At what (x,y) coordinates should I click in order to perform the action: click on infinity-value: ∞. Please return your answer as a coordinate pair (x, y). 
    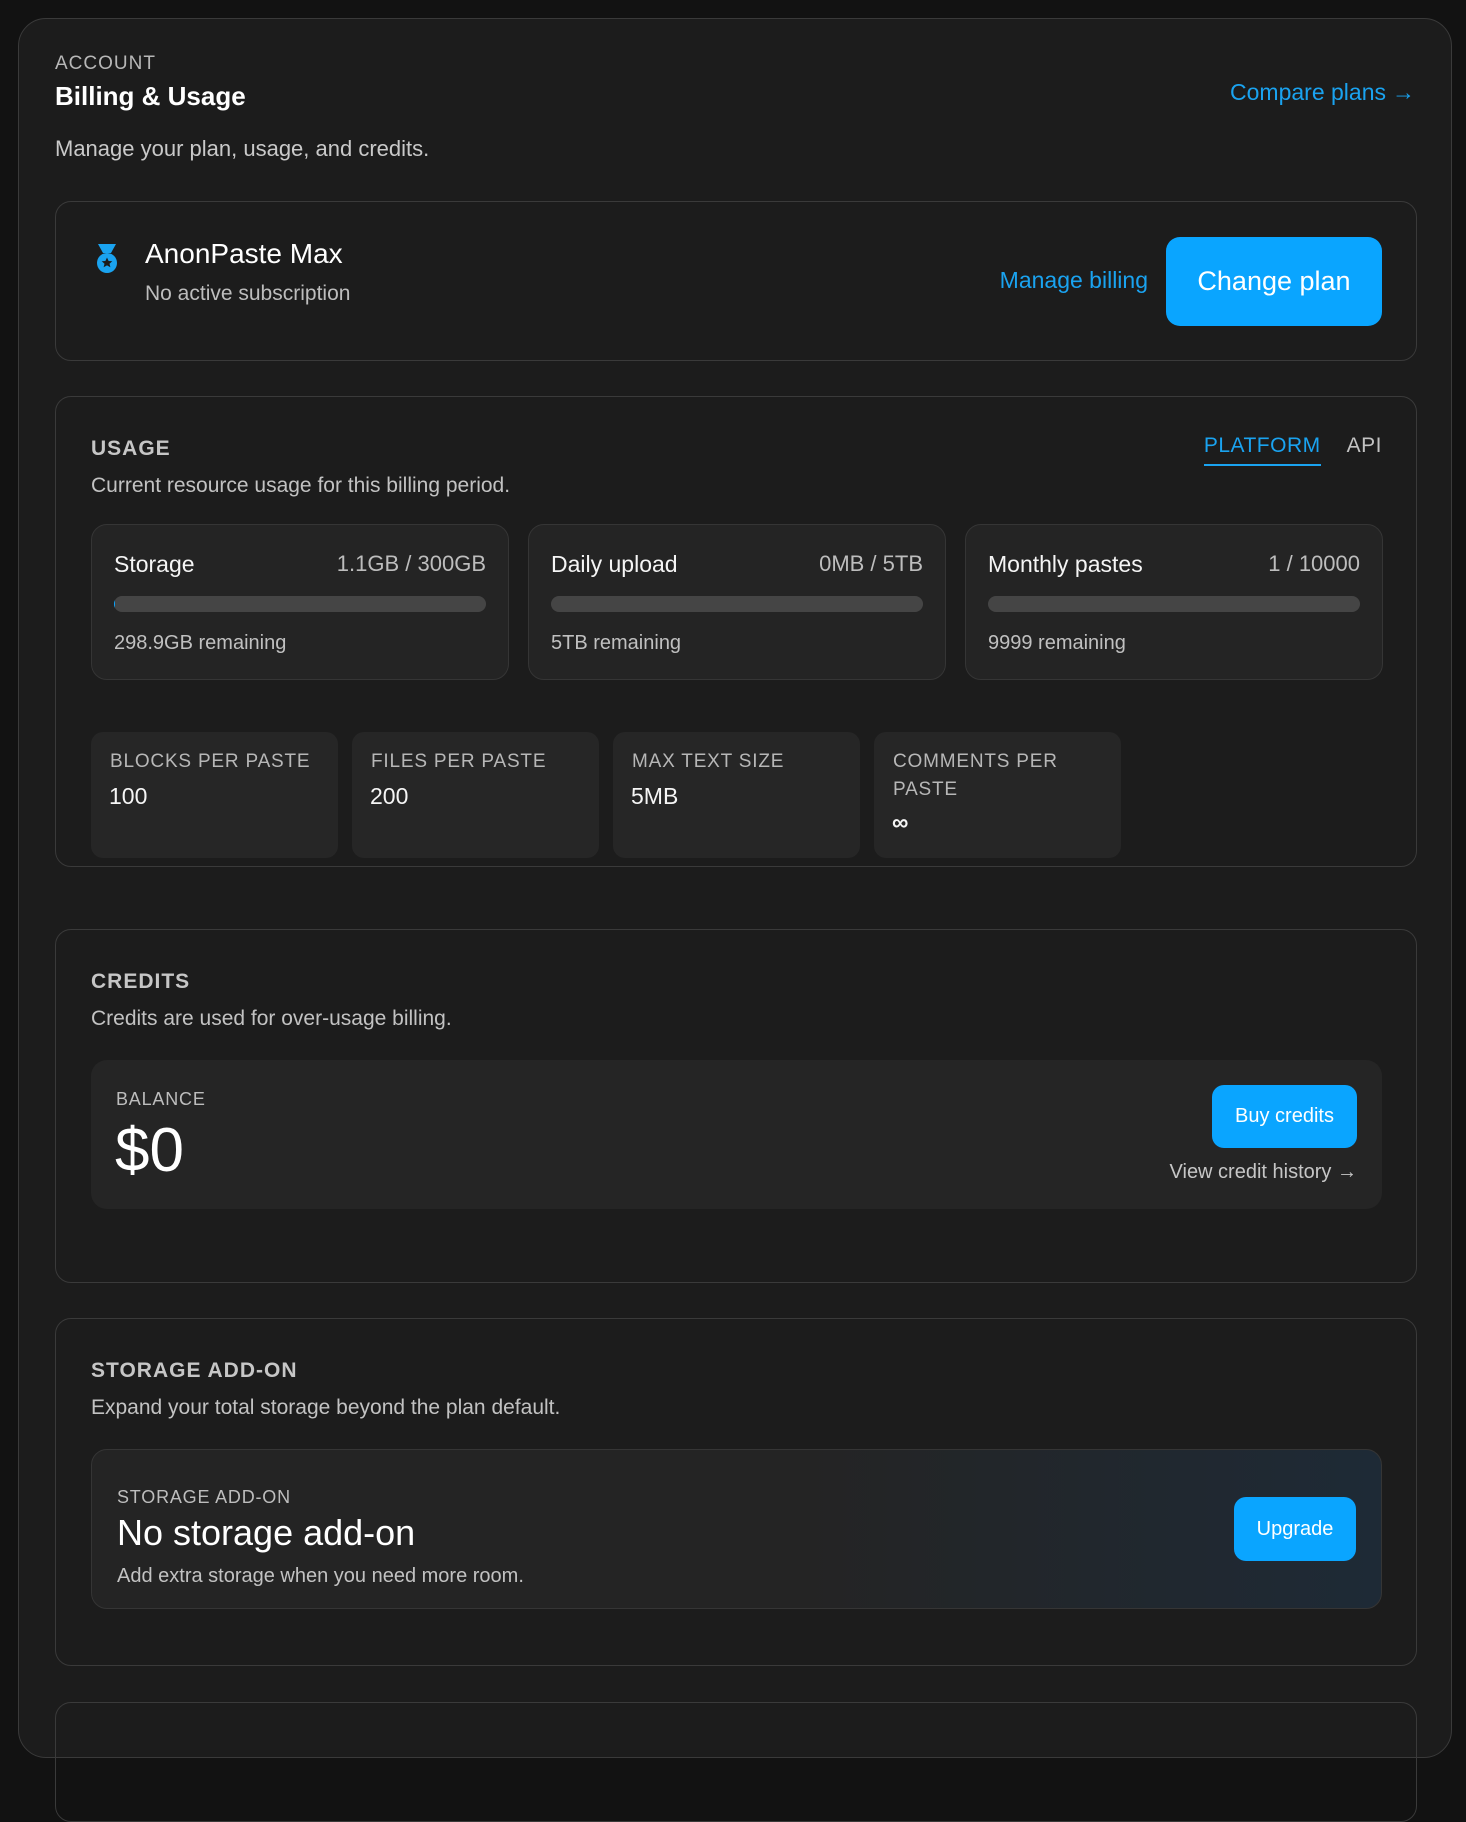
    Looking at the image, I should click on (900, 822).